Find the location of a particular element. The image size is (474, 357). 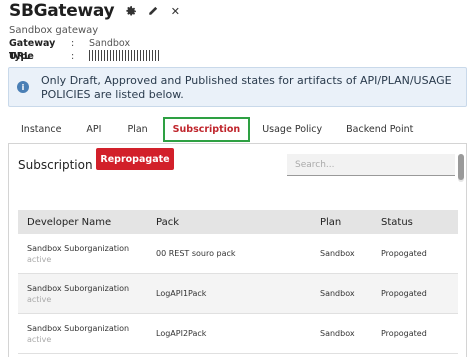

table-header: Developer Name Pack Plan Status is located at coordinates (238, 222).